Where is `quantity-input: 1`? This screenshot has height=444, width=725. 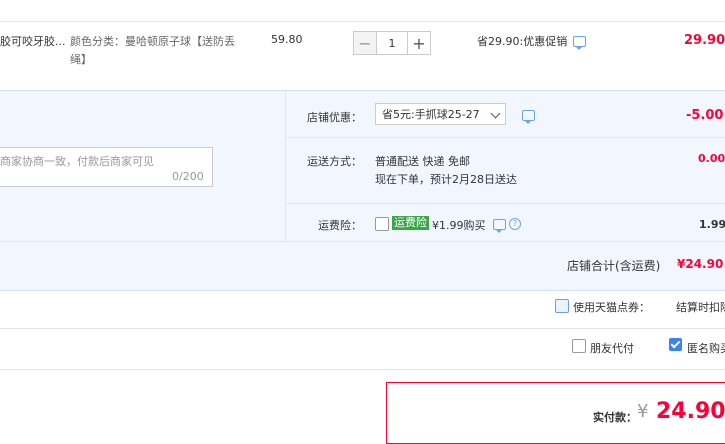
quantity-input: 1 is located at coordinates (392, 43).